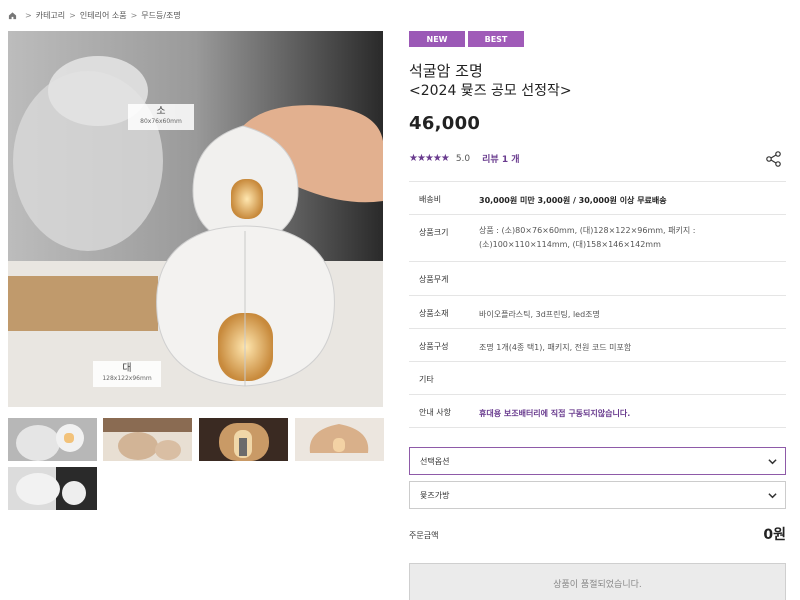 This screenshot has height=600, width=800. I want to click on rating-score: 5.0, so click(463, 158).